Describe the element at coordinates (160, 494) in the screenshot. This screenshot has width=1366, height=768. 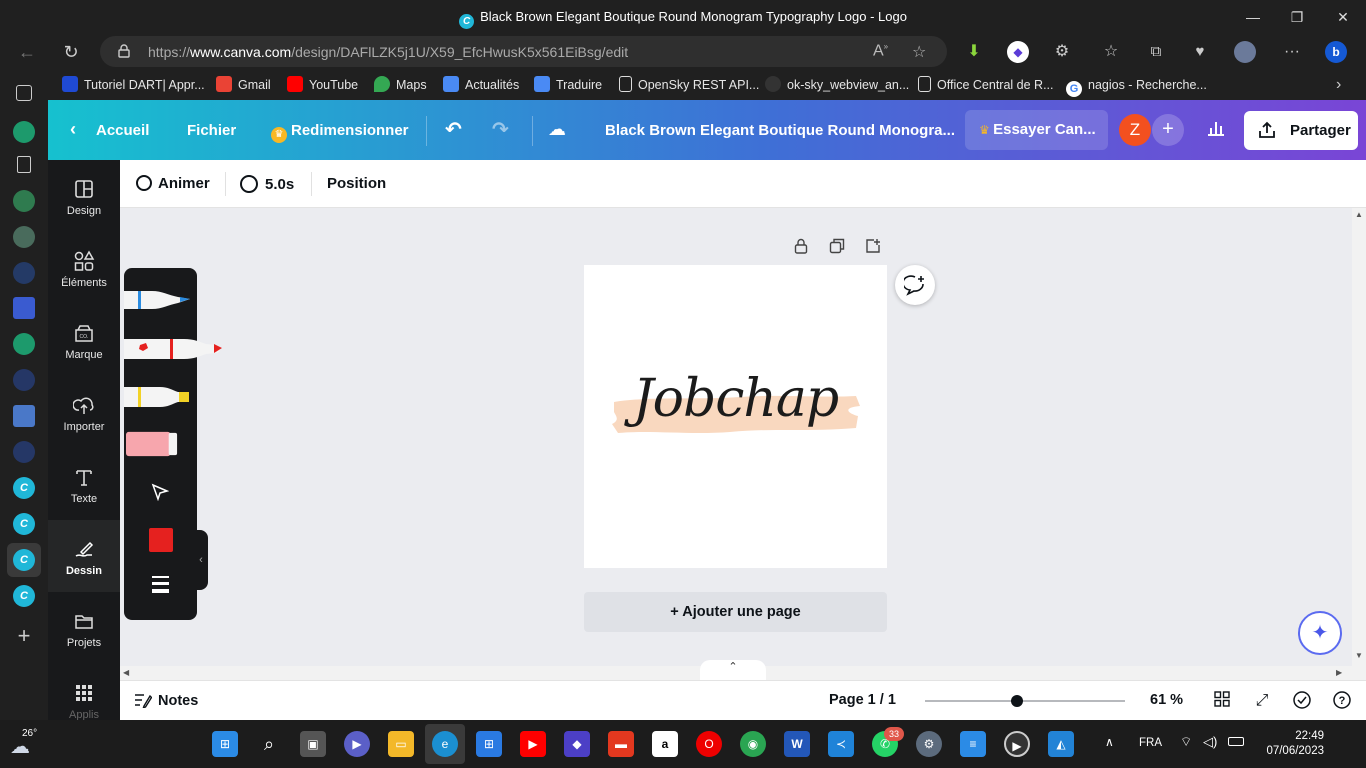
I see `select-cursor-icon` at that location.